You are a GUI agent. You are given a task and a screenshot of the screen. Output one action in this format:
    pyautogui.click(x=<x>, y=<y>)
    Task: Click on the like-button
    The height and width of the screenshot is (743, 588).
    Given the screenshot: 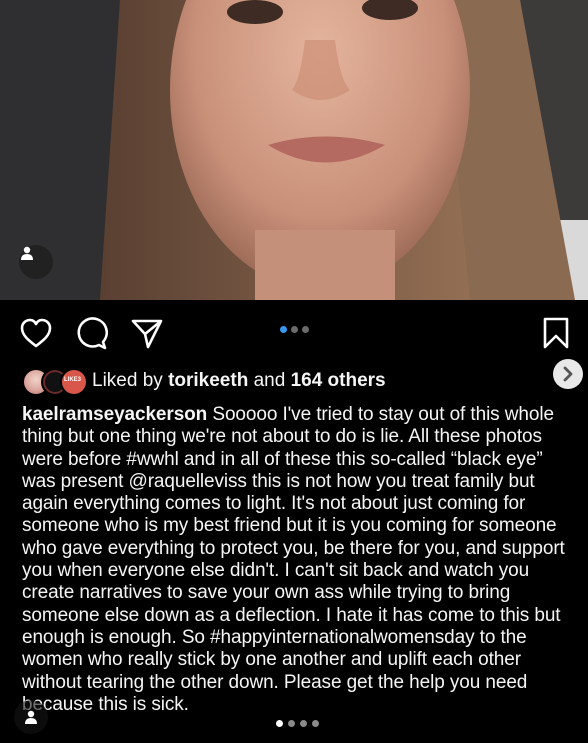 What is the action you would take?
    pyautogui.click(x=36, y=333)
    